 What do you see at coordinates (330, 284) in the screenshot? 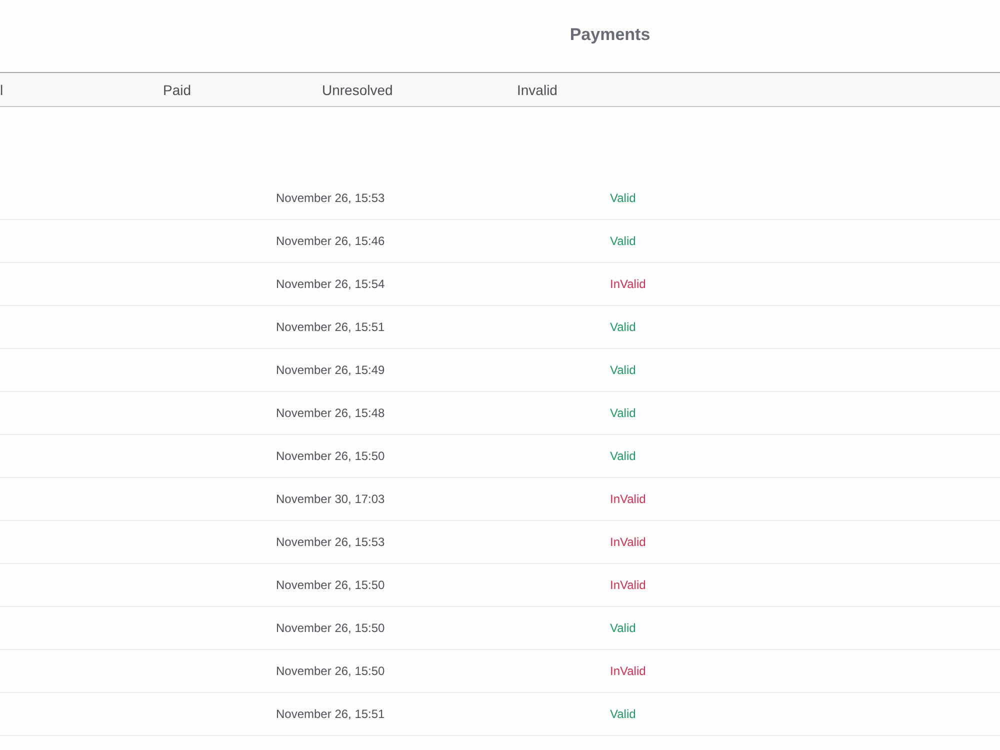
I see `date-cell: November 26, 15:54` at bounding box center [330, 284].